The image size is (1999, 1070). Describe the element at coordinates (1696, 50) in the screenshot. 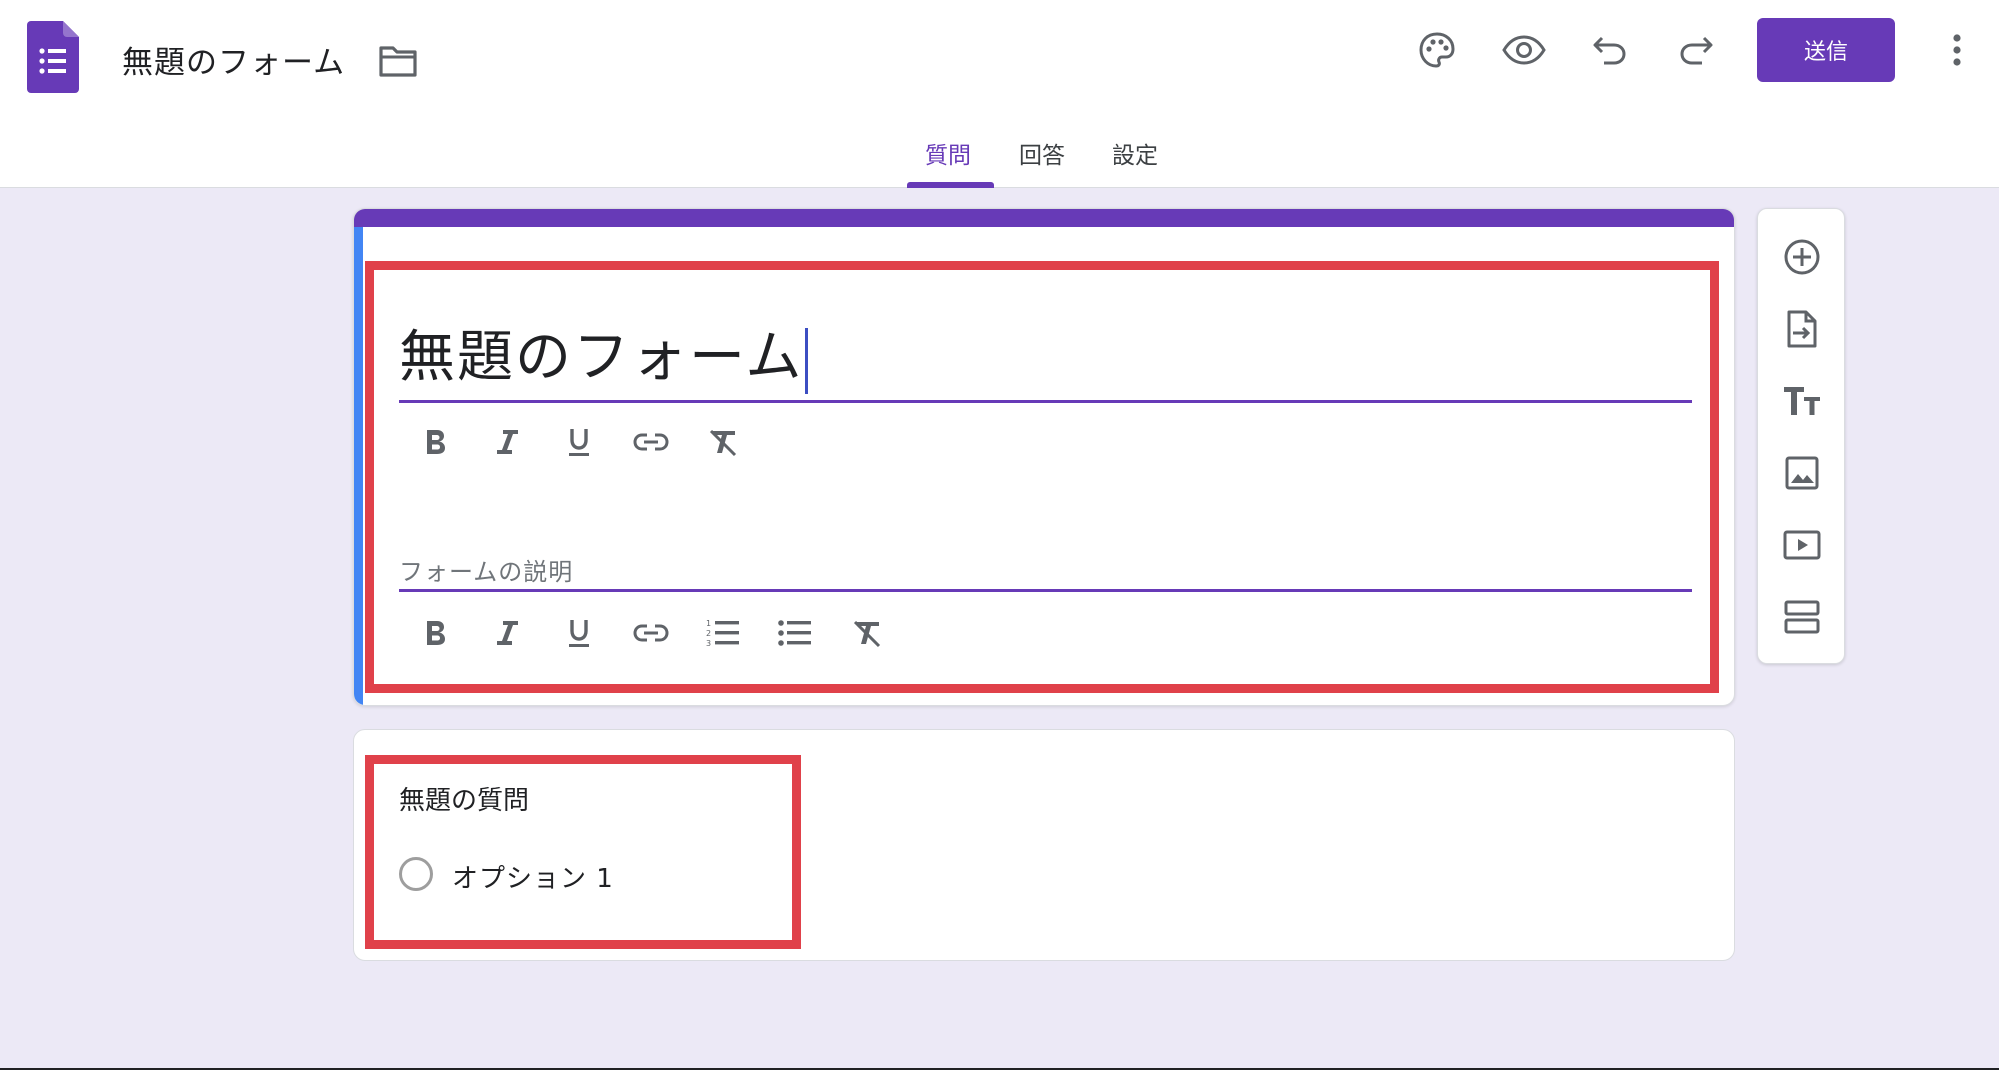

I see `redo-icon` at that location.